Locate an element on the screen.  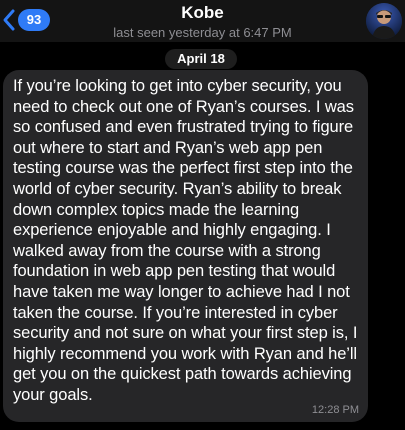
last-seen-status: last seen yesterday at 6:47 PM is located at coordinates (202, 32).